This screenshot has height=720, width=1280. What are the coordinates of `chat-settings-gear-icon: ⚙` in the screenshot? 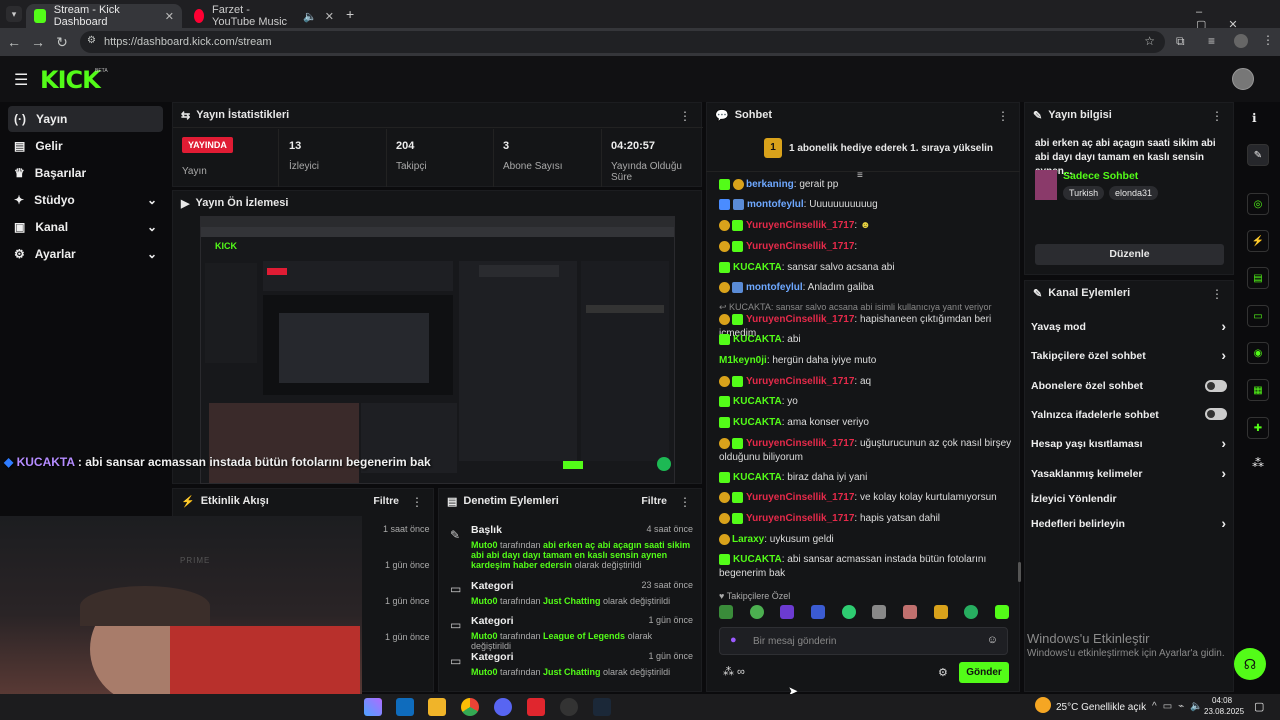 It's located at (943, 672).